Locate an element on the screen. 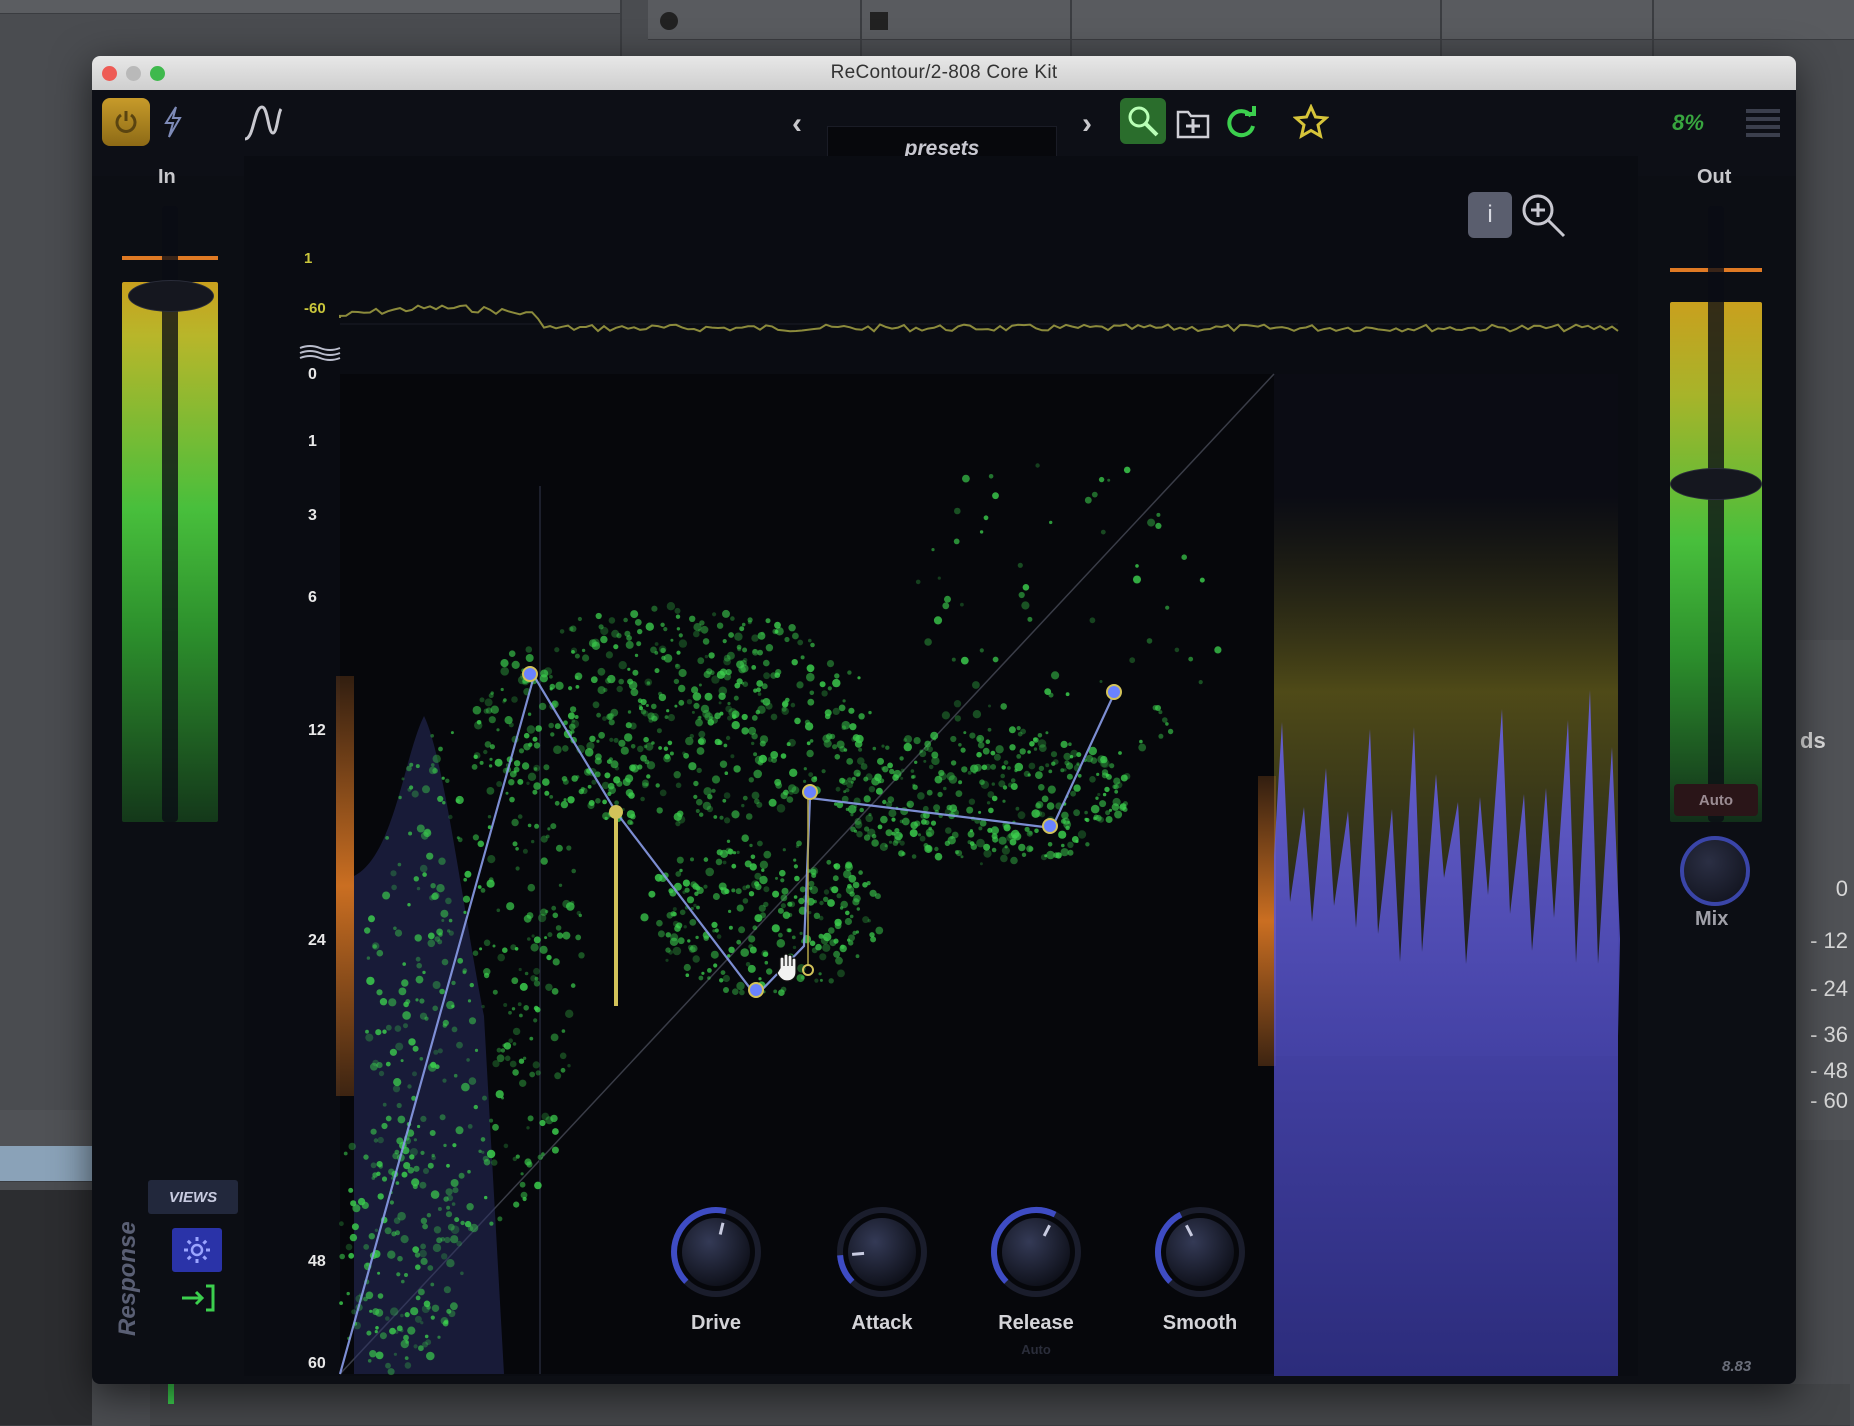 This screenshot has height=1426, width=1854. mix-label: Mix is located at coordinates (1712, 919).